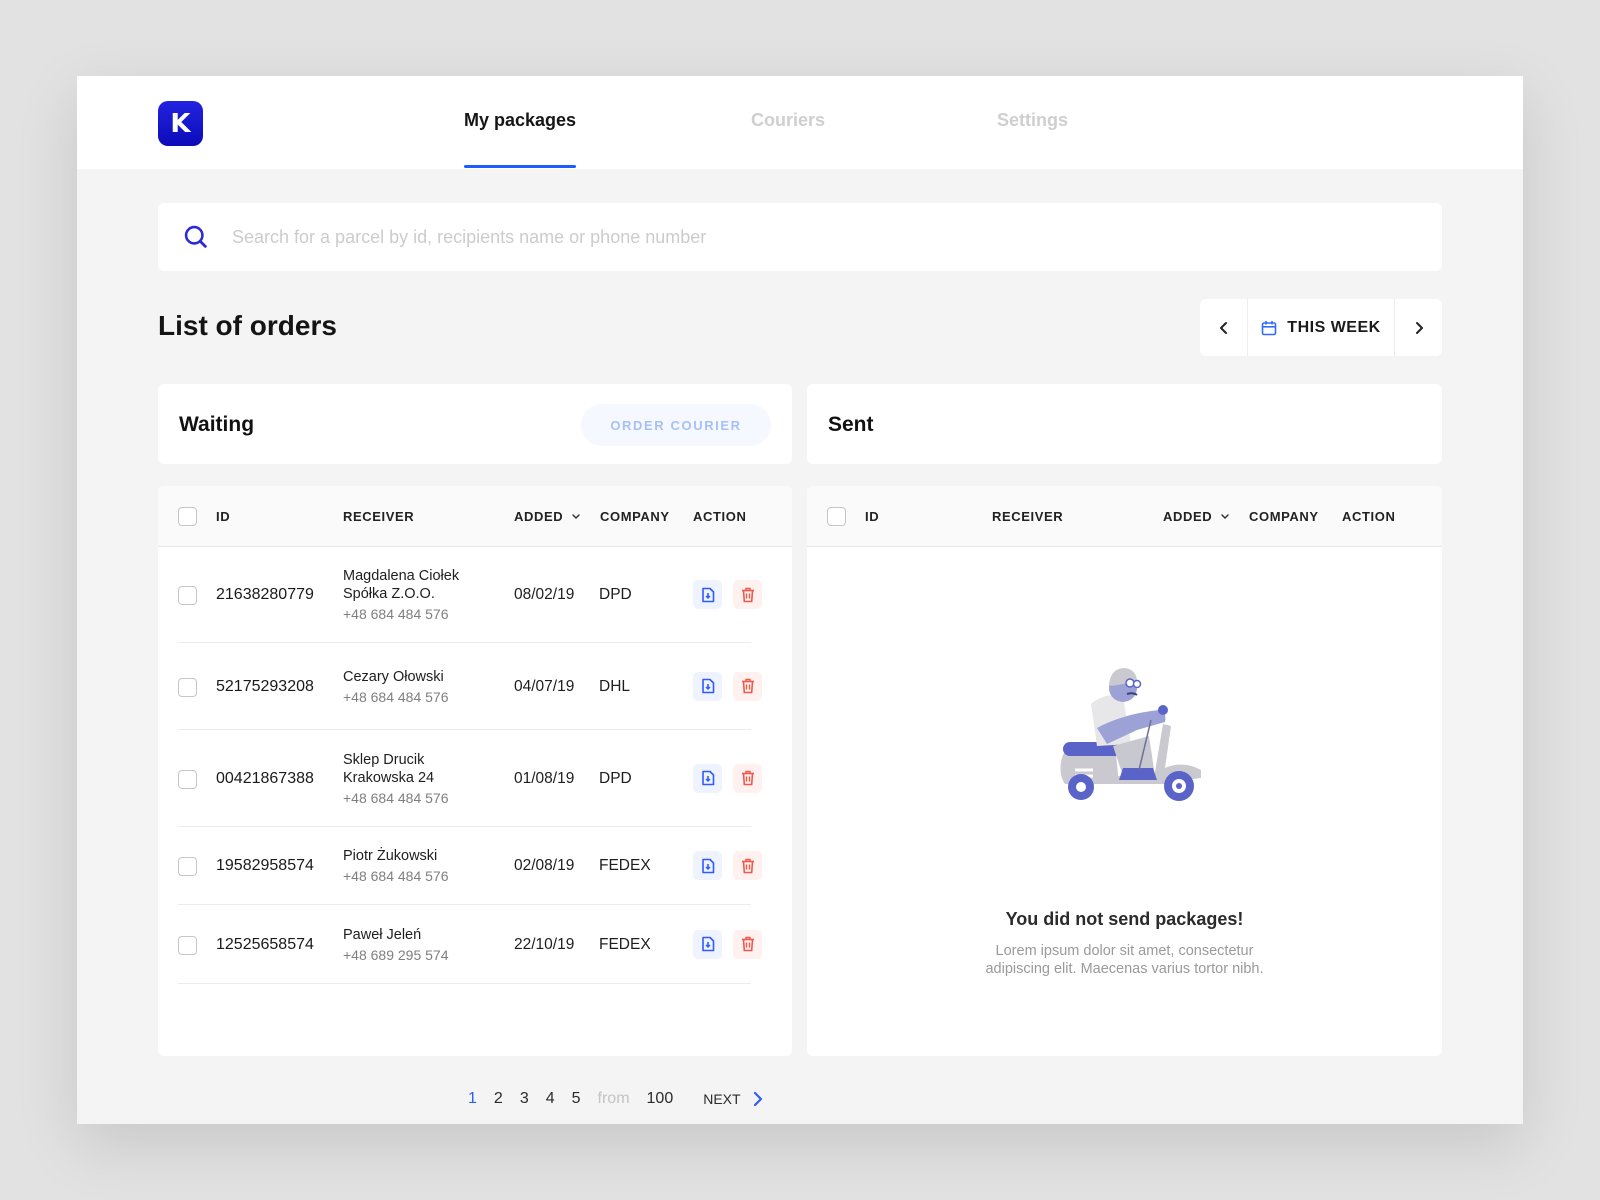 This screenshot has height=1200, width=1600. I want to click on receiver-phone: +48 689 295 574, so click(396, 954).